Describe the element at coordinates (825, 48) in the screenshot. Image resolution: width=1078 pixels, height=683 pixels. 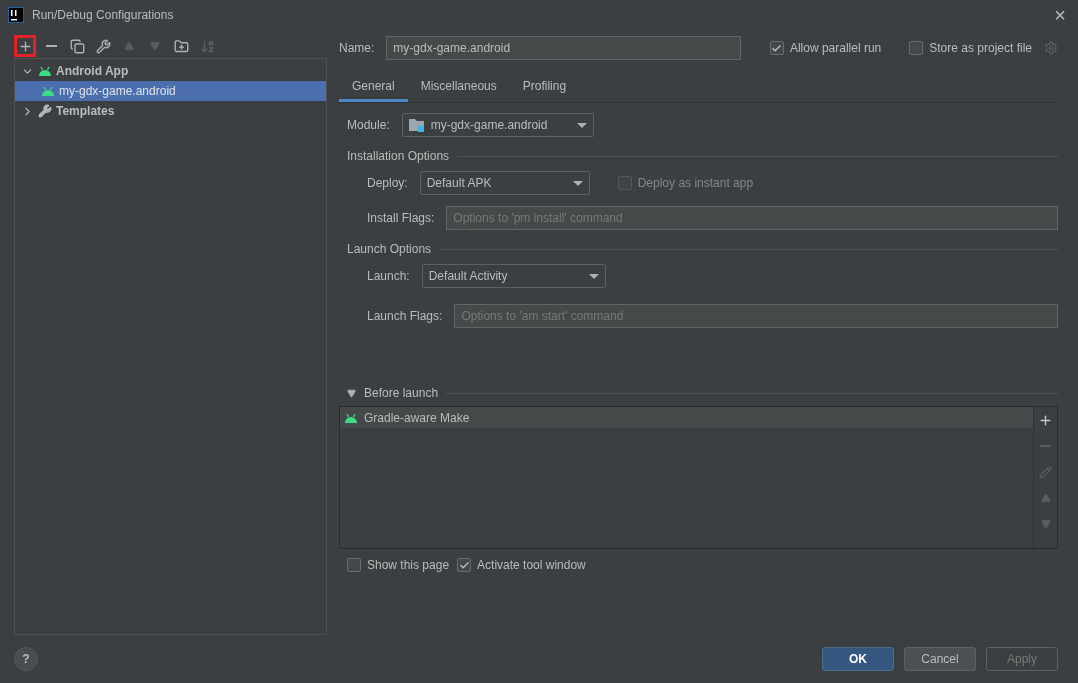
I see `checkbox: Allow parallel run` at that location.